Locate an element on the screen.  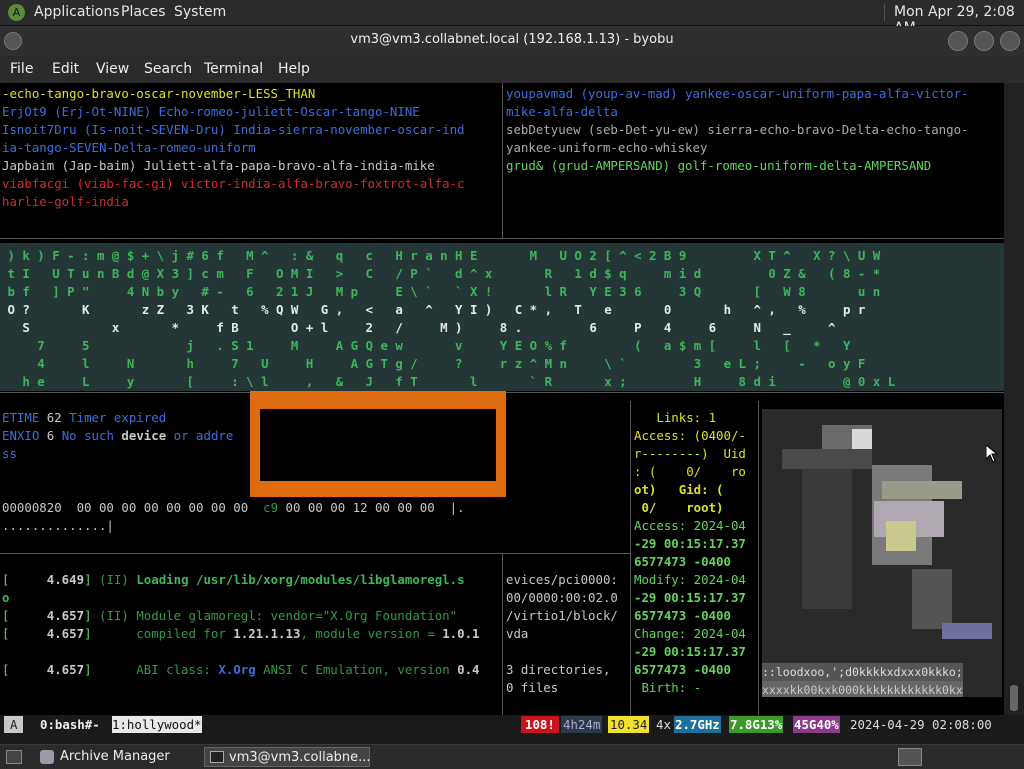
tree-line: 0 files is located at coordinates (532, 687).